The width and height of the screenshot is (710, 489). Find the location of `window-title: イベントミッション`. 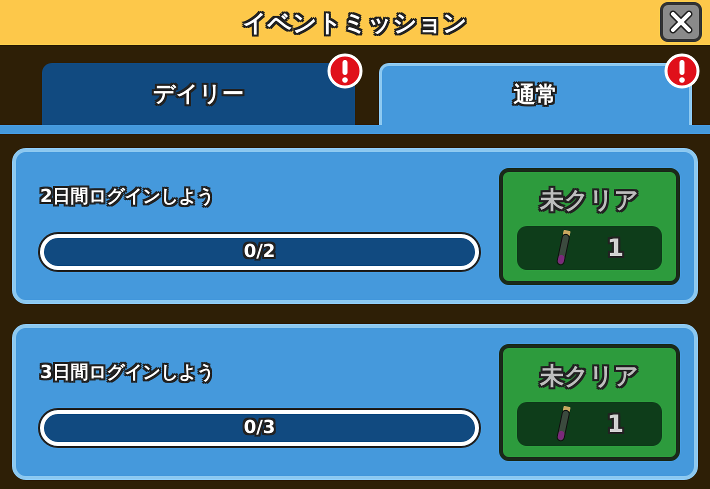

window-title: イベントミッション is located at coordinates (355, 23).